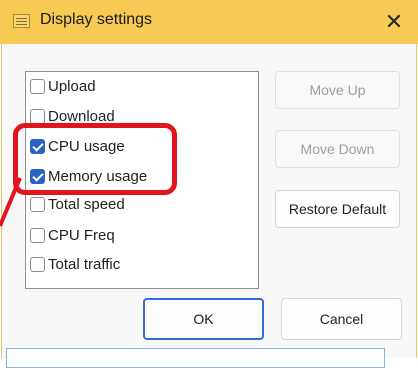 This screenshot has width=418, height=368. What do you see at coordinates (195, 358) in the screenshot?
I see `annotation-caption-box` at bounding box center [195, 358].